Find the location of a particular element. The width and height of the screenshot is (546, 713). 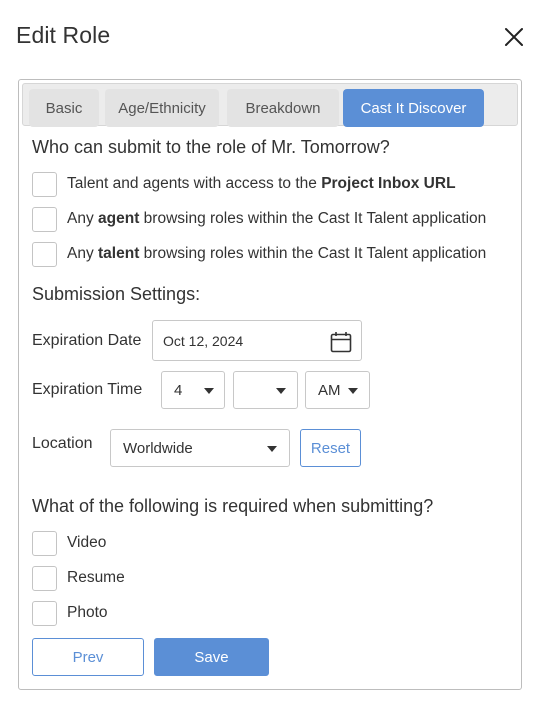

ampm-select: AM is located at coordinates (337, 390).